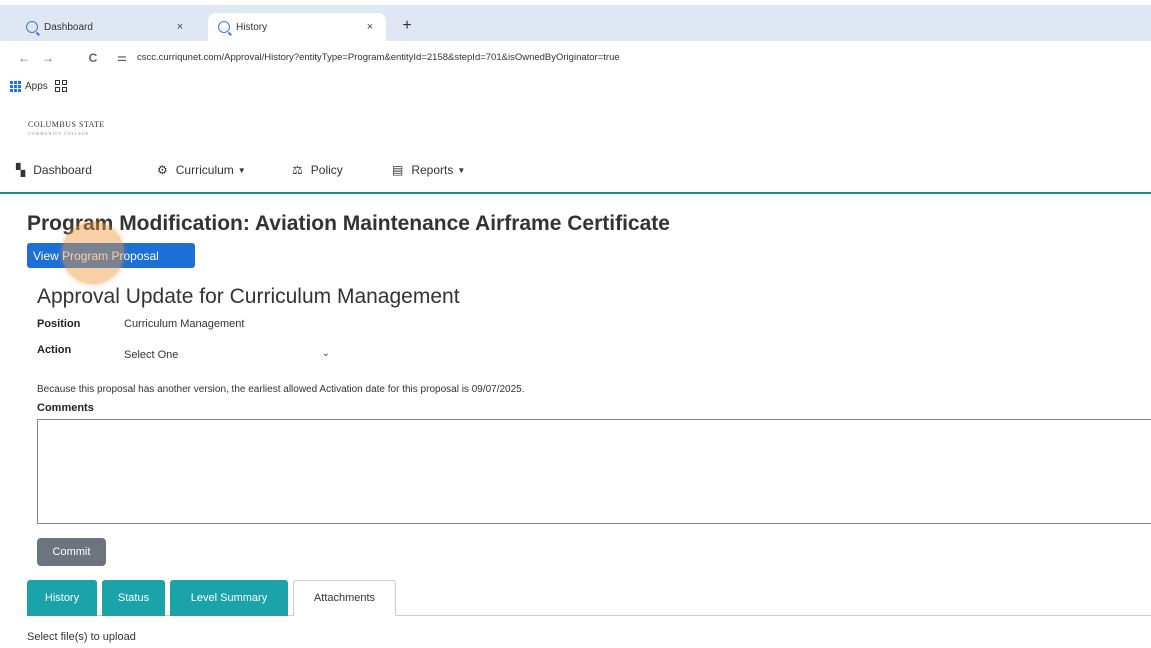 Image resolution: width=1151 pixels, height=648 pixels. What do you see at coordinates (62, 170) in the screenshot?
I see `nav-label: Dashboard` at bounding box center [62, 170].